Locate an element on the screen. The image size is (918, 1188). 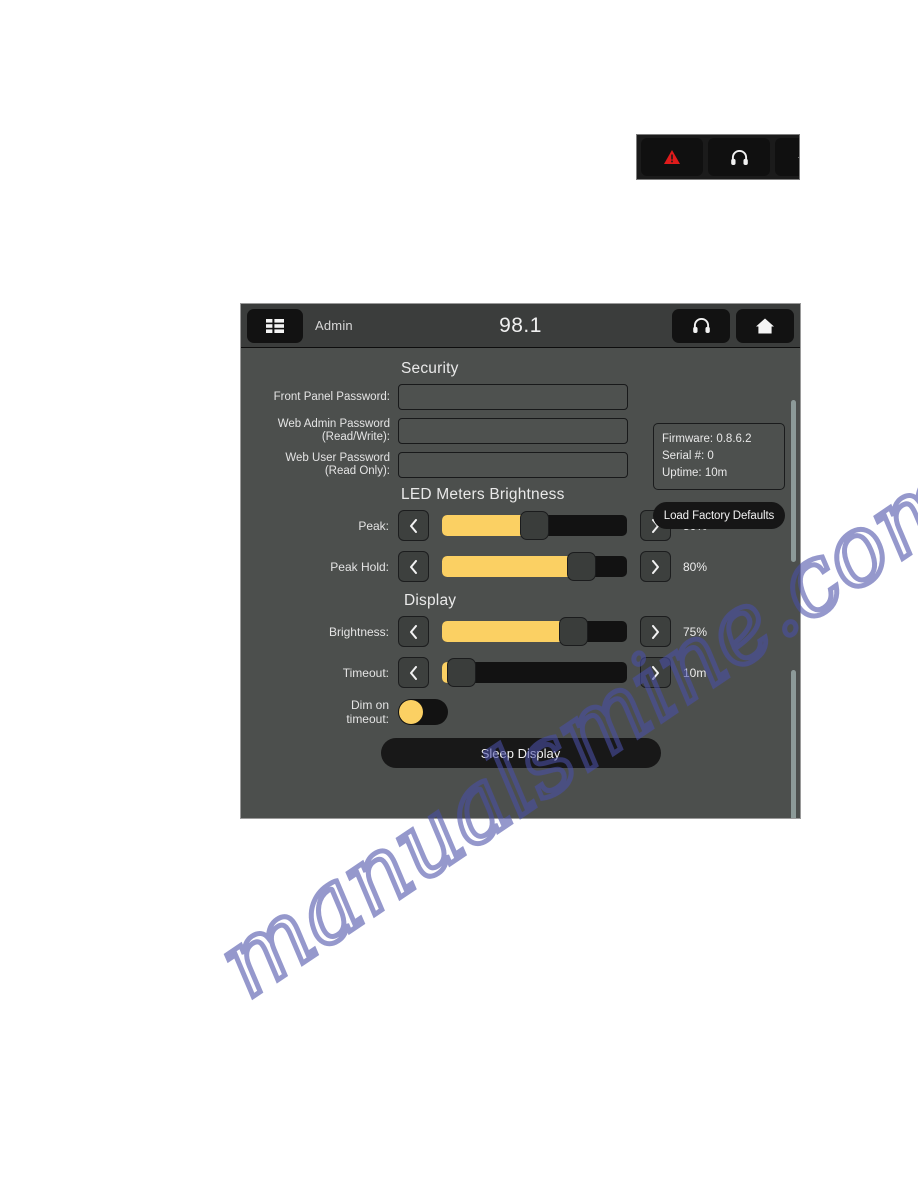
scrollbar-thumb-lower is located at coordinates (793, 744).